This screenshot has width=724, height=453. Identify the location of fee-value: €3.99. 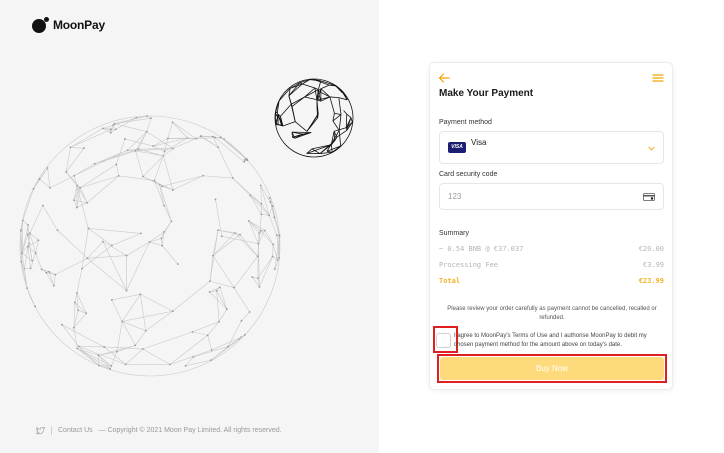
(653, 265).